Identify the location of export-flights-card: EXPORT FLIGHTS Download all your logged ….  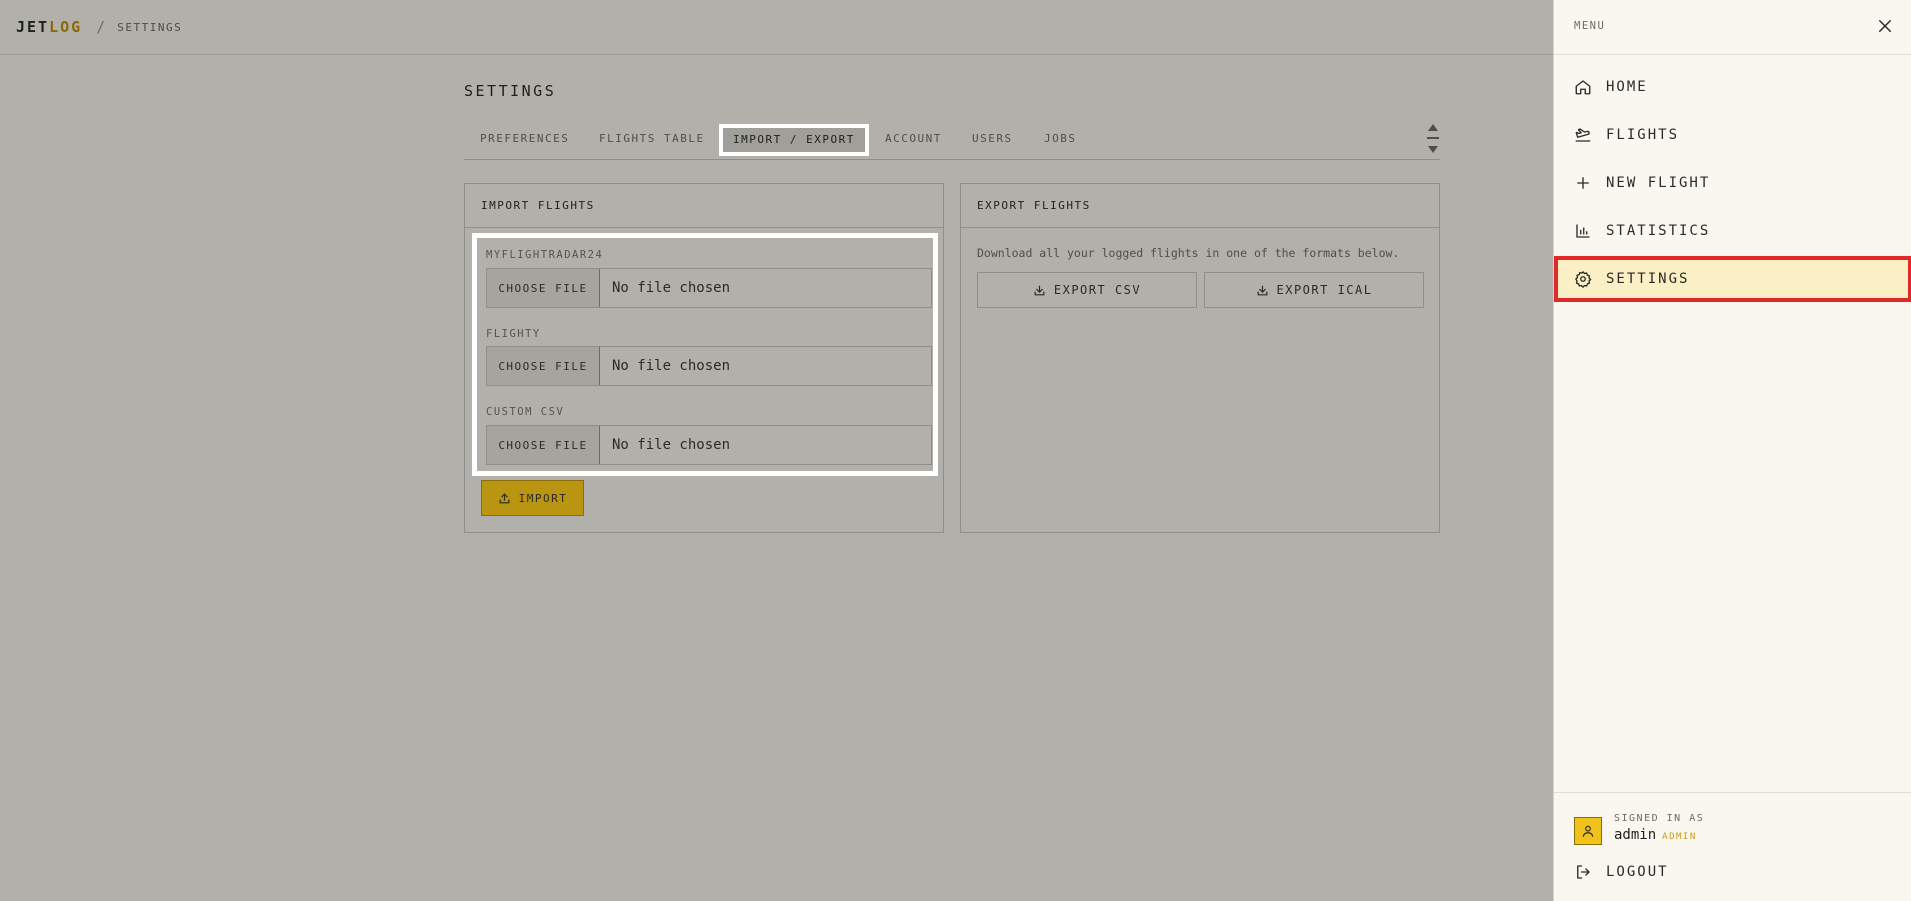
(1200, 358).